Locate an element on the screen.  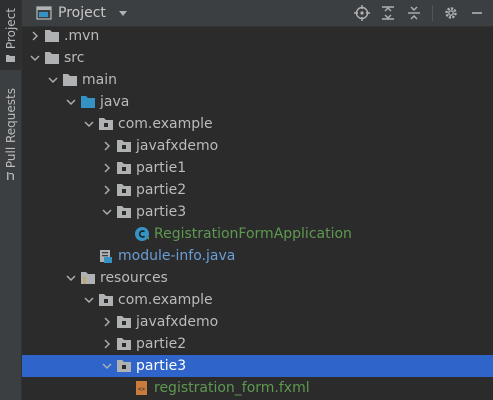
tree-item-label: partie1 is located at coordinates (161, 168).